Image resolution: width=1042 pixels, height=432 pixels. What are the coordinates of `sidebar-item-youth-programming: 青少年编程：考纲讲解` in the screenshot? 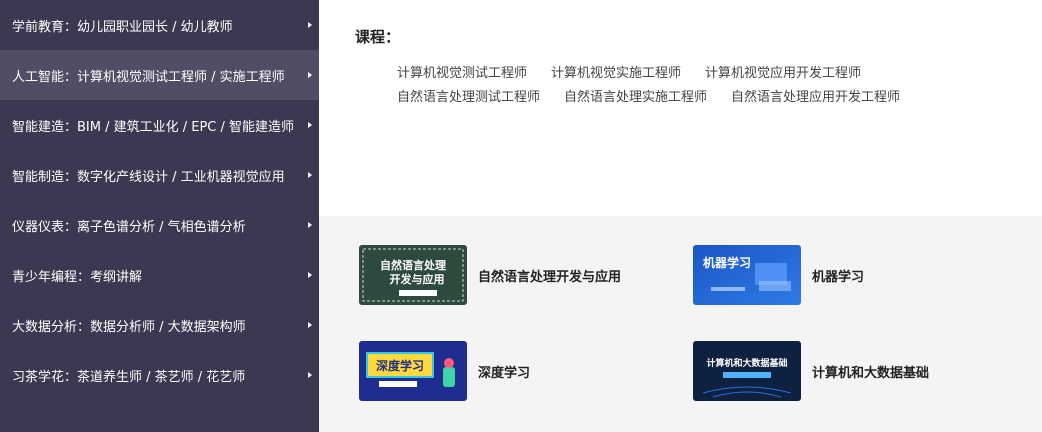 It's located at (159, 275).